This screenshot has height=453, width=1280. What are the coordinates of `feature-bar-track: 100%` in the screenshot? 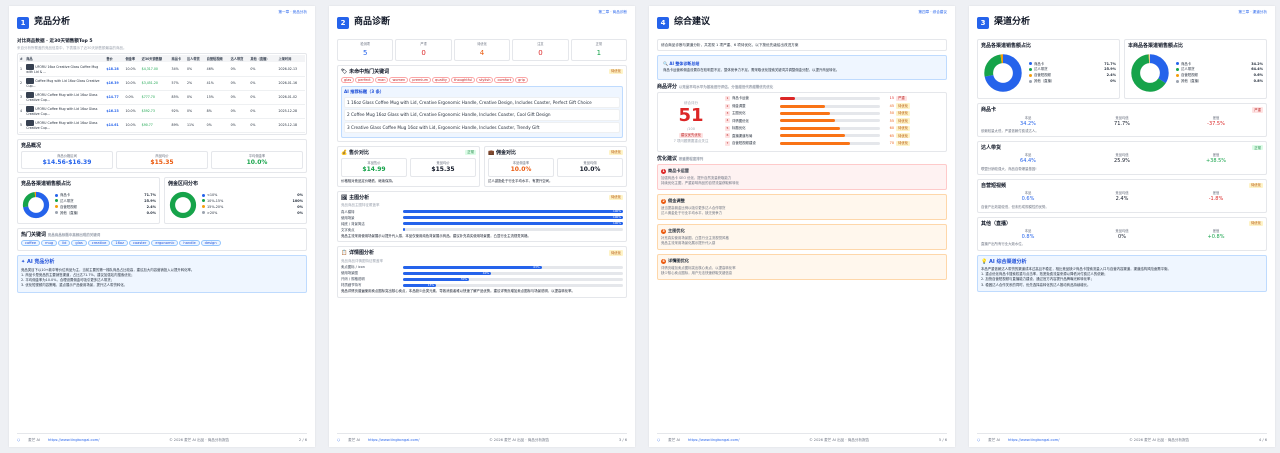 It's located at (513, 212).